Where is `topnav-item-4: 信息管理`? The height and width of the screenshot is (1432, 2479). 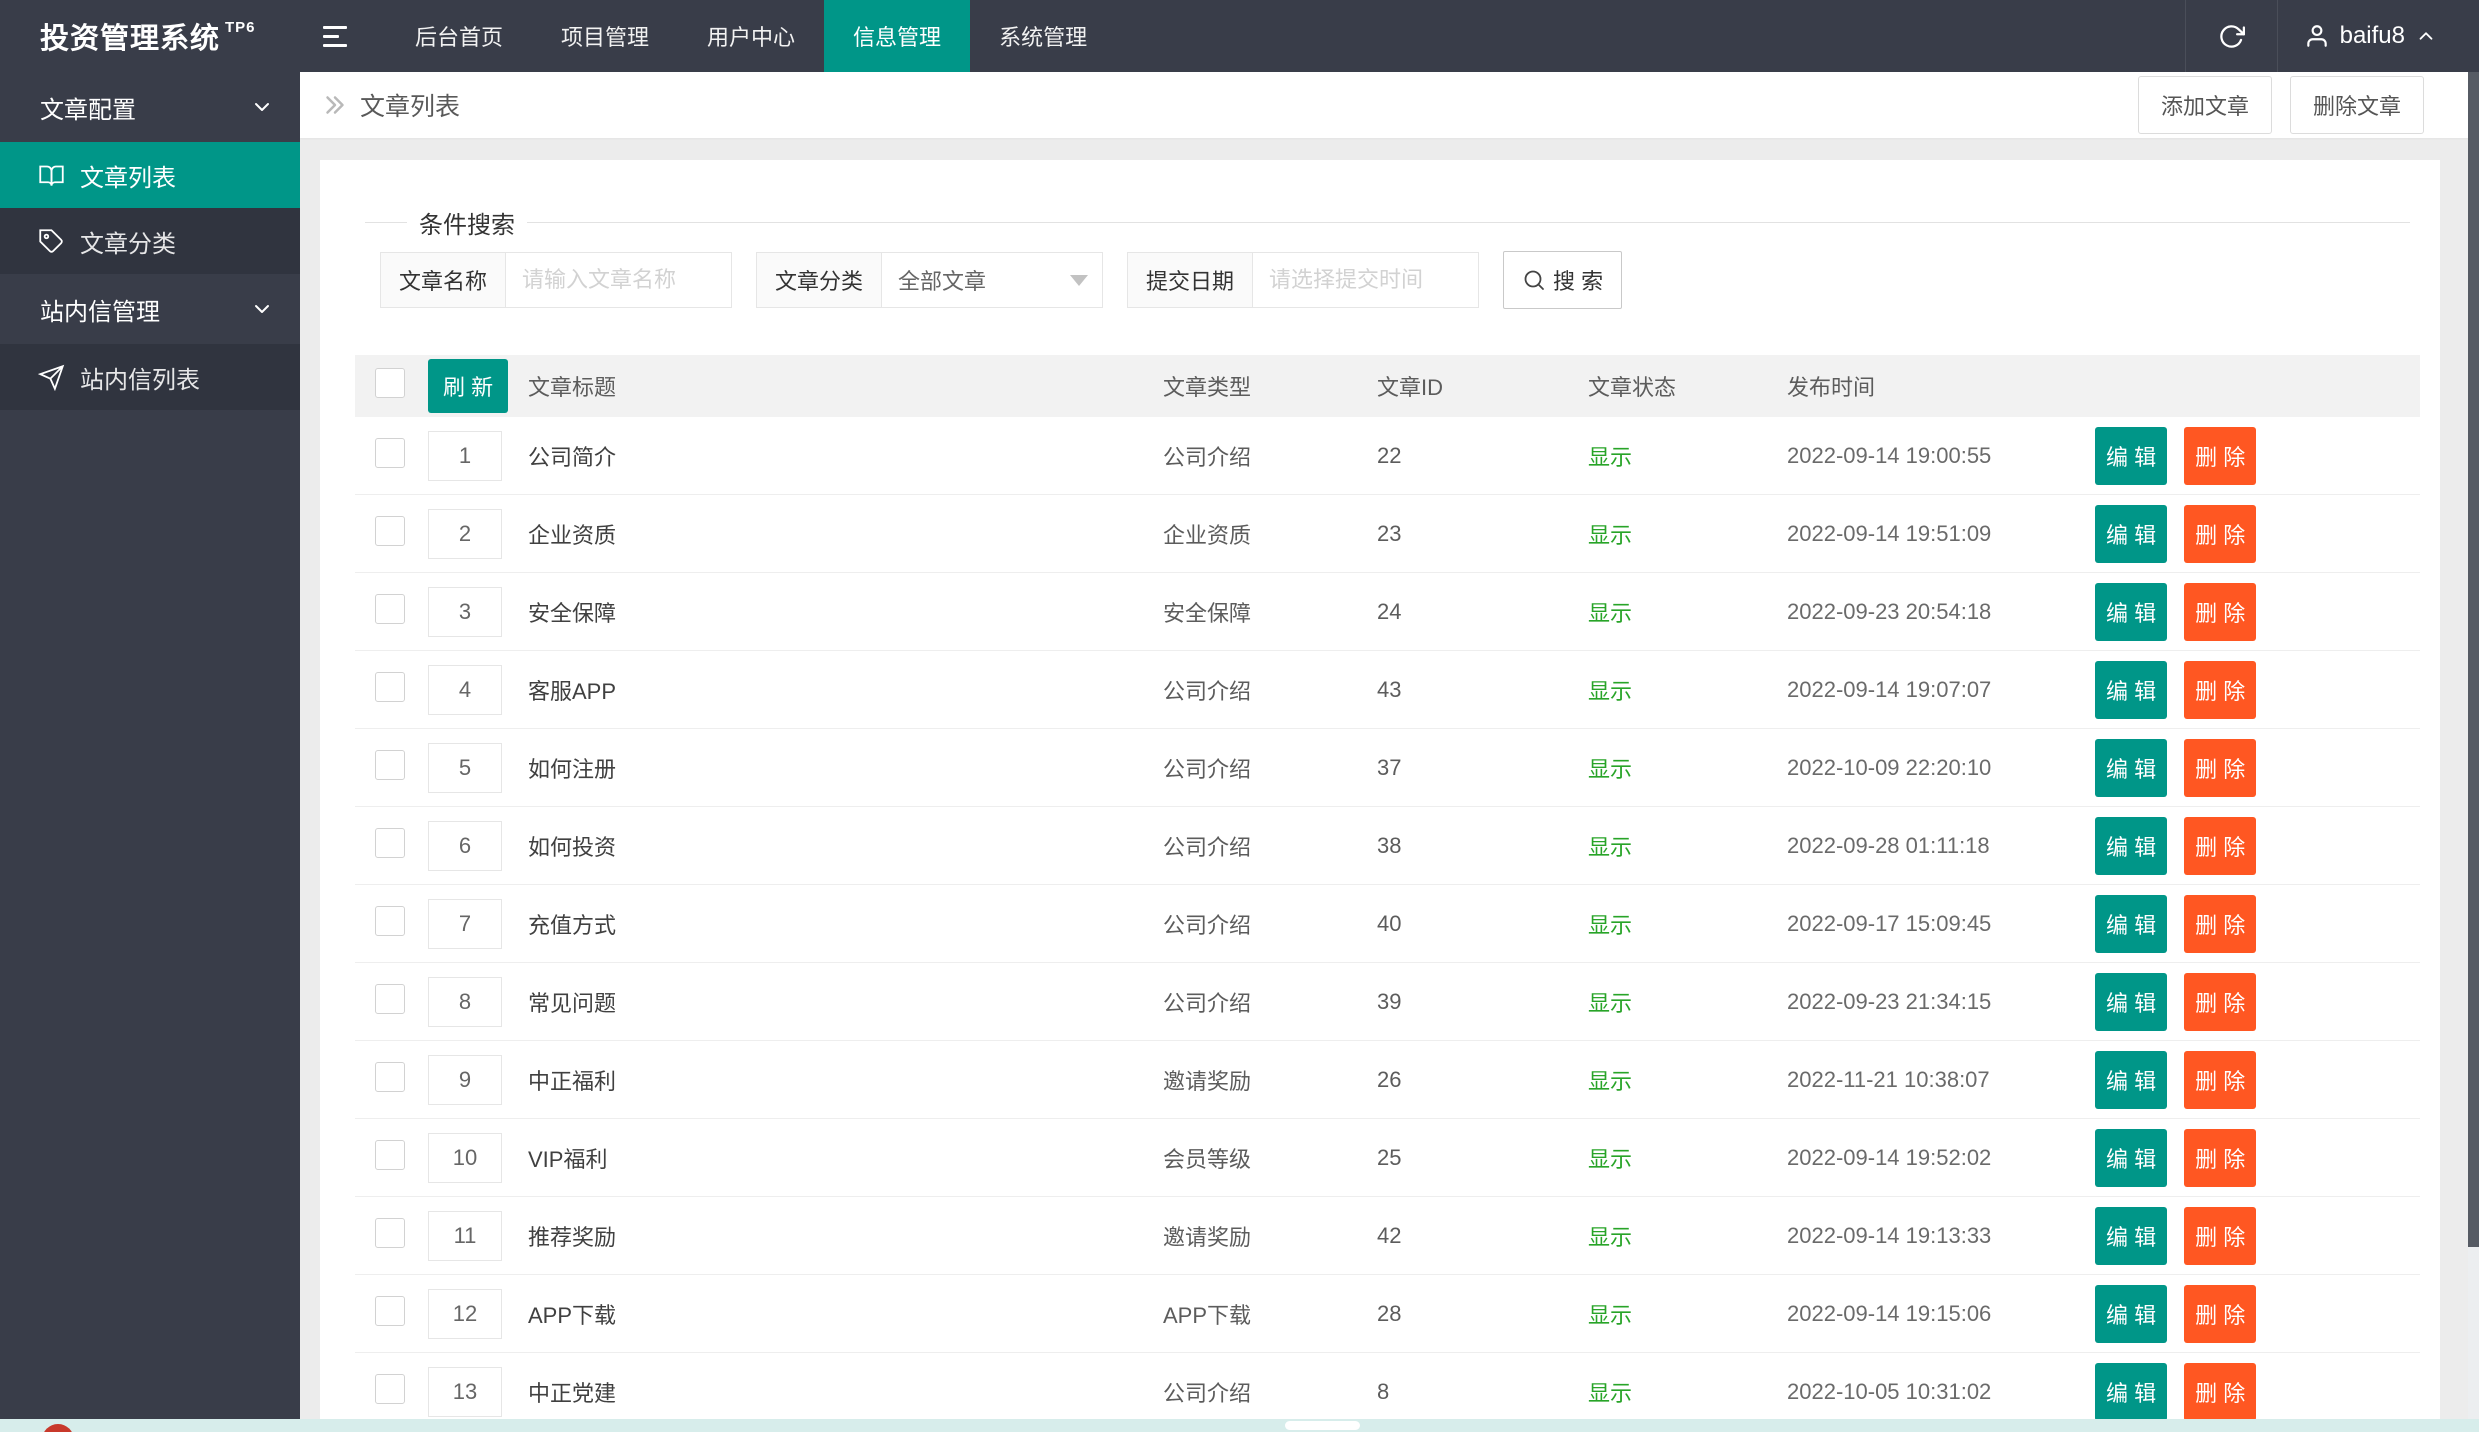 topnav-item-4: 信息管理 is located at coordinates (897, 36).